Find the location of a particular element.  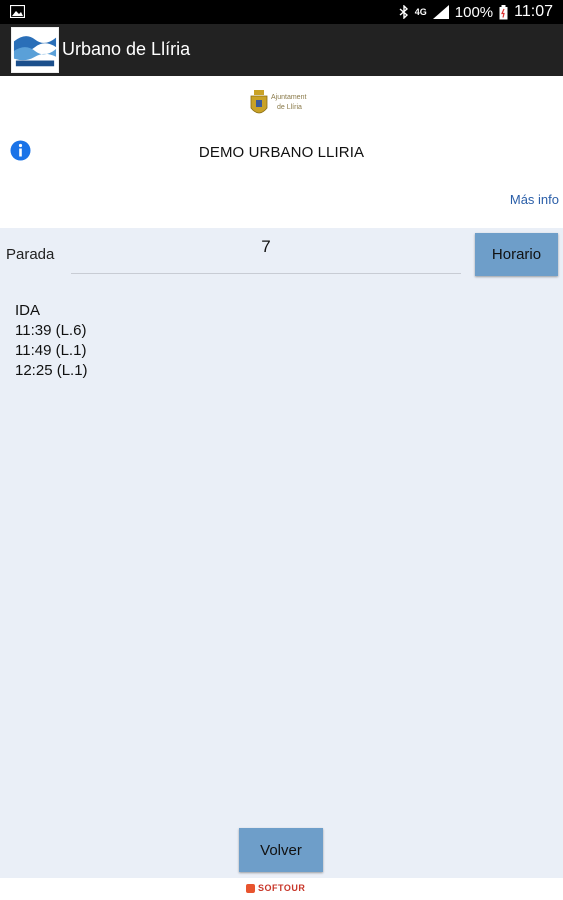

arrival-item: 12:25 (L.1) is located at coordinates (51, 370).